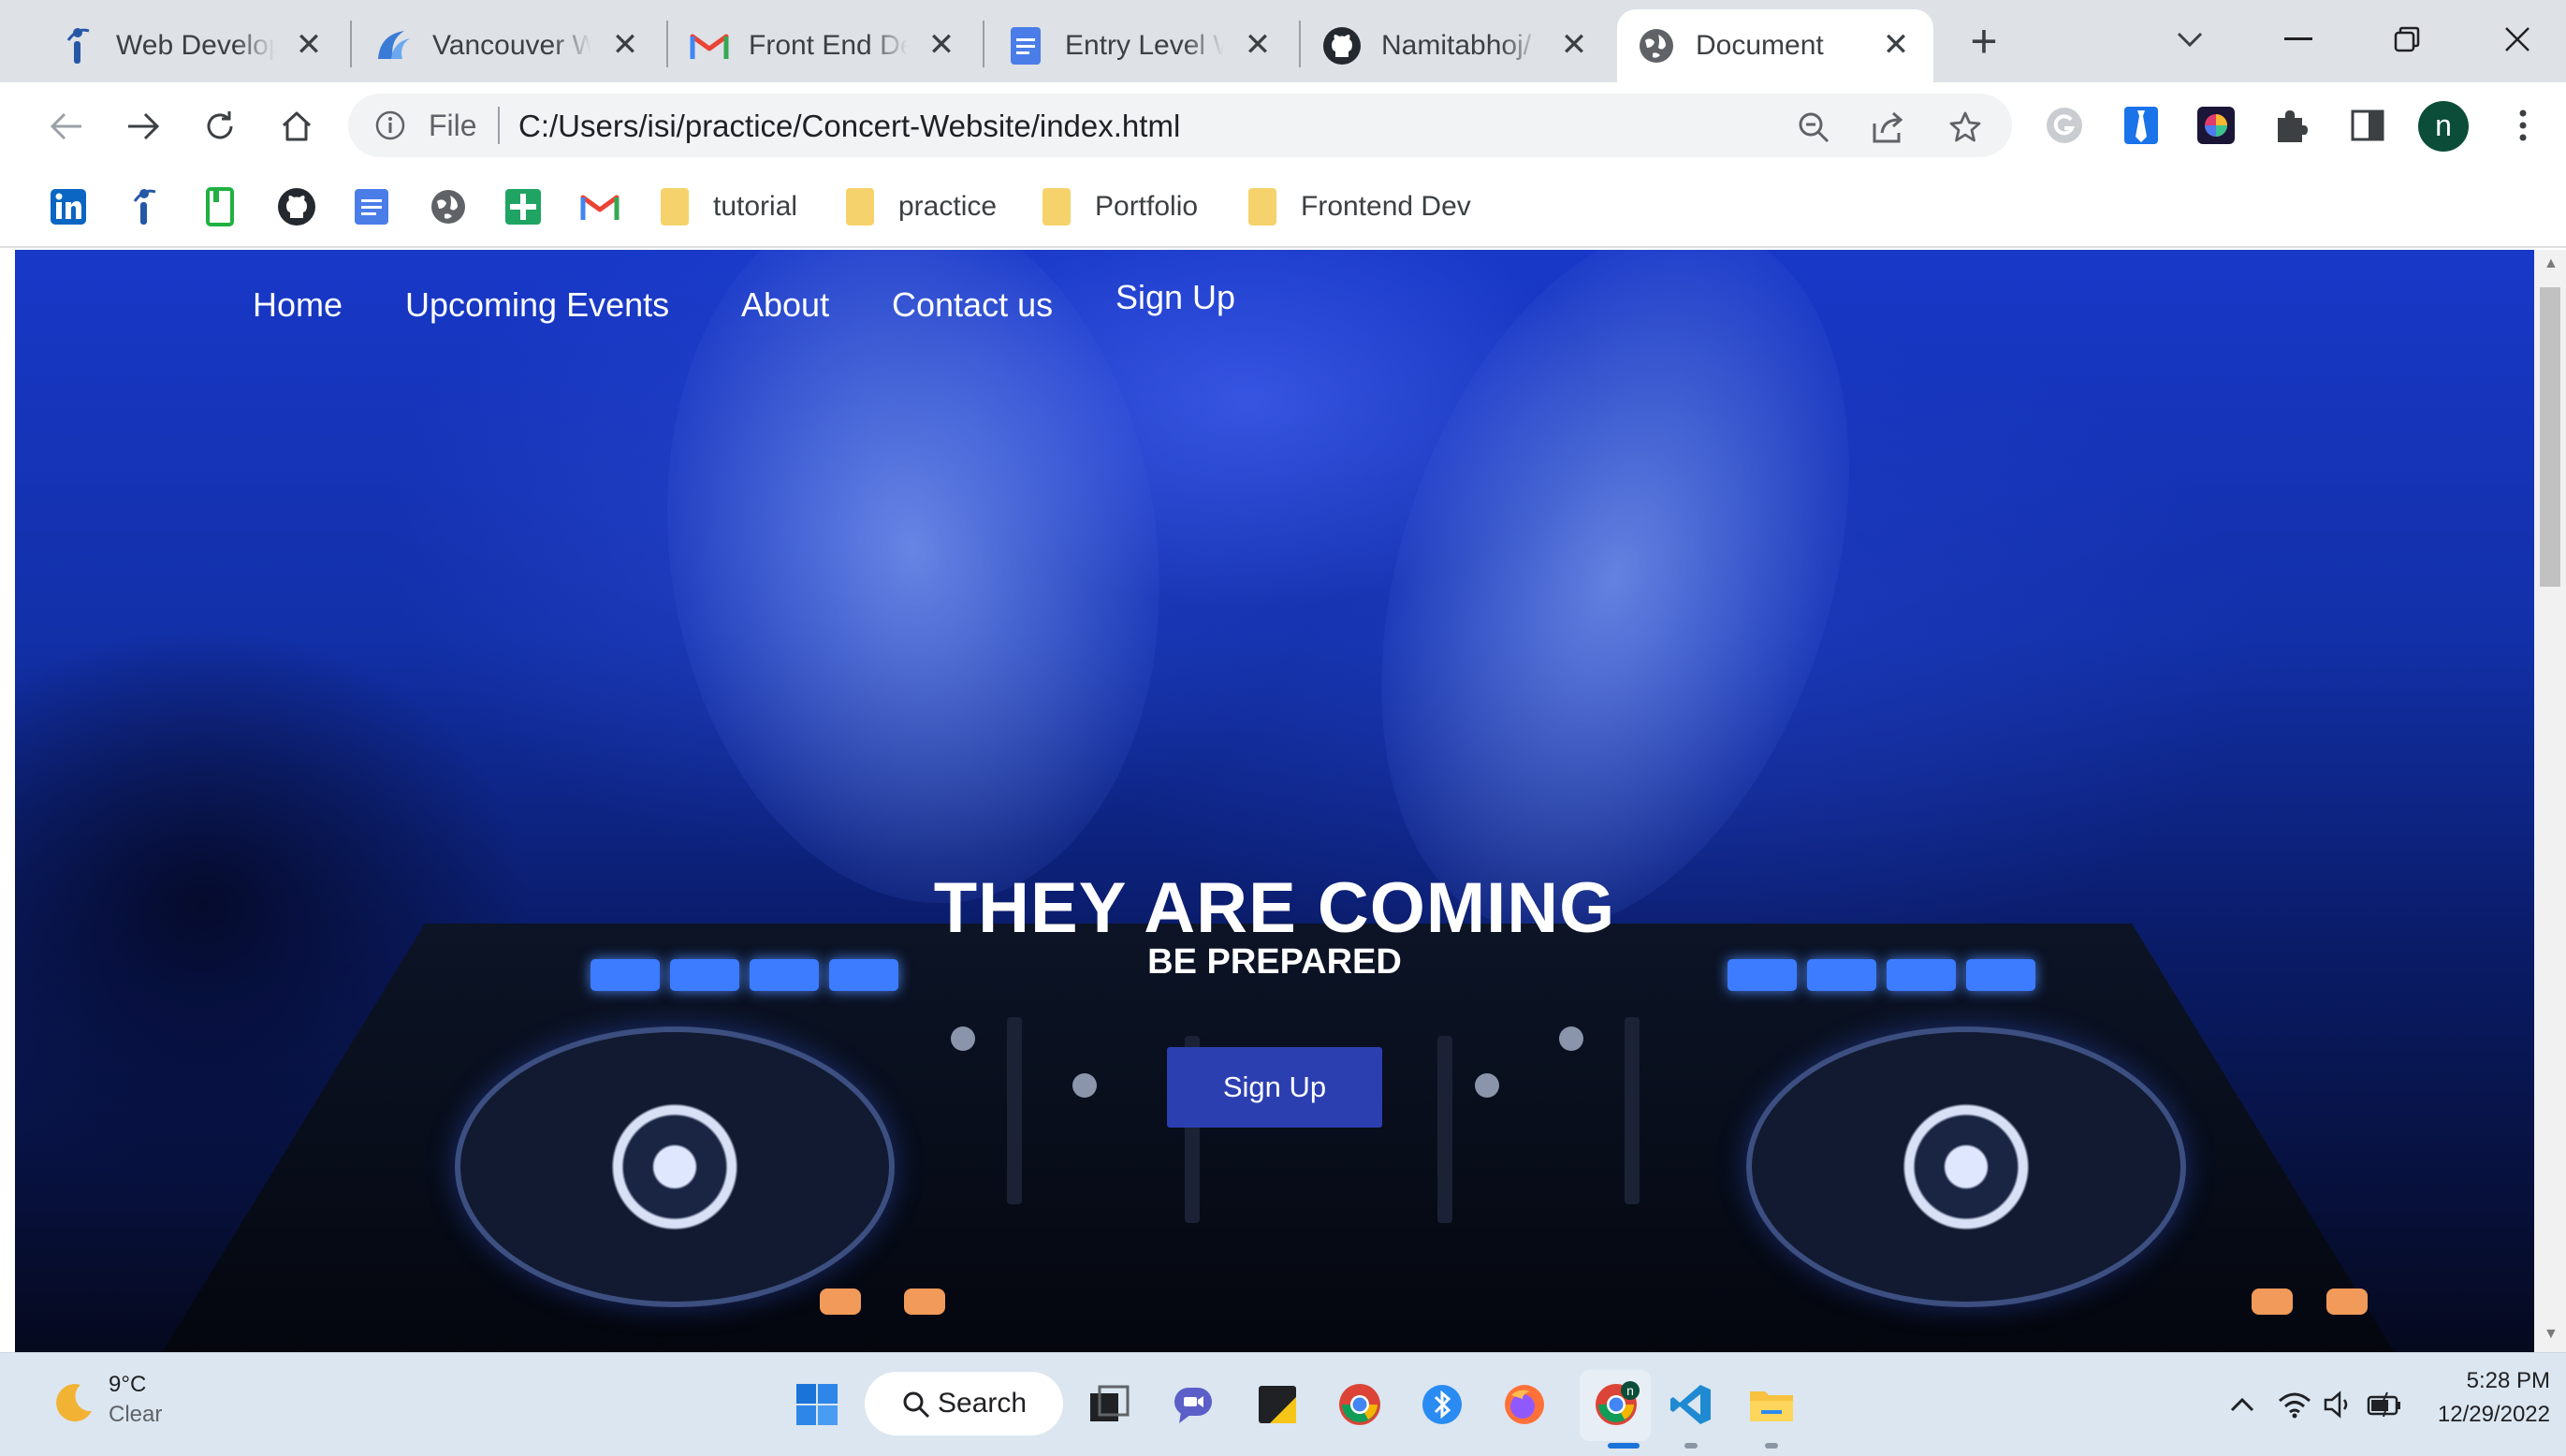 The width and height of the screenshot is (2566, 1456). What do you see at coordinates (1277, 1404) in the screenshot?
I see `sticky-notes-icon` at bounding box center [1277, 1404].